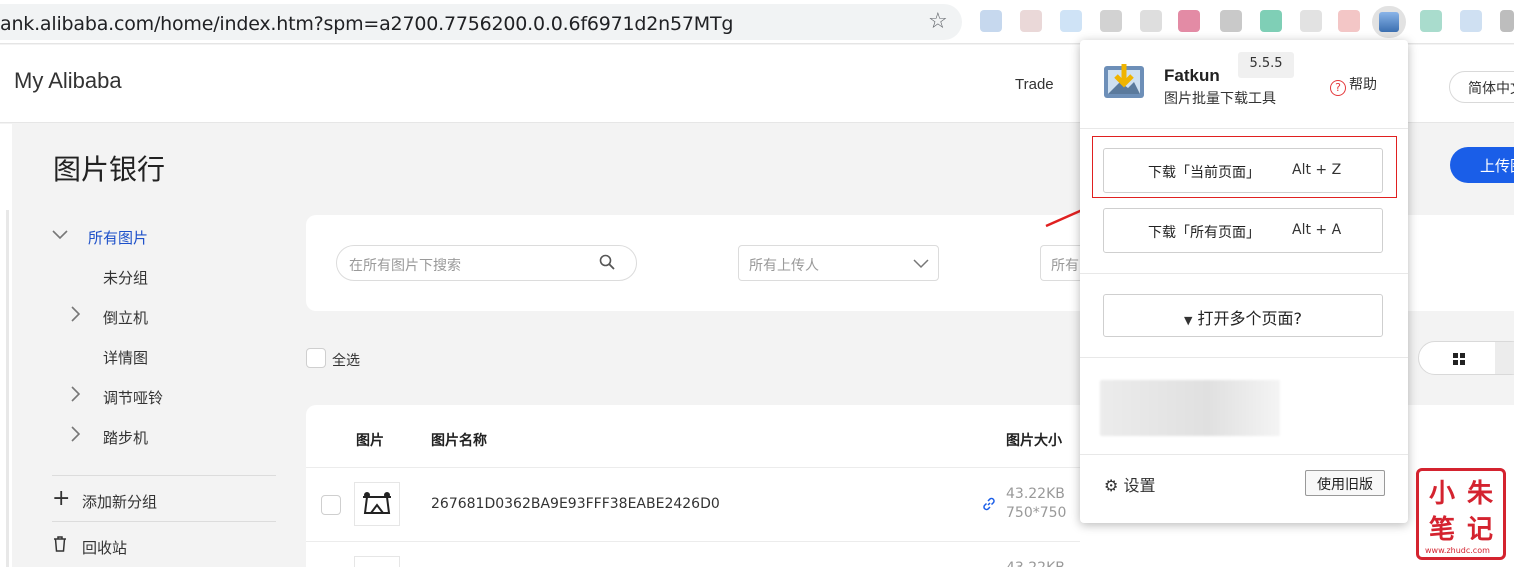 The height and width of the screenshot is (567, 1514). What do you see at coordinates (1244, 167) in the screenshot?
I see `highlight-box` at bounding box center [1244, 167].